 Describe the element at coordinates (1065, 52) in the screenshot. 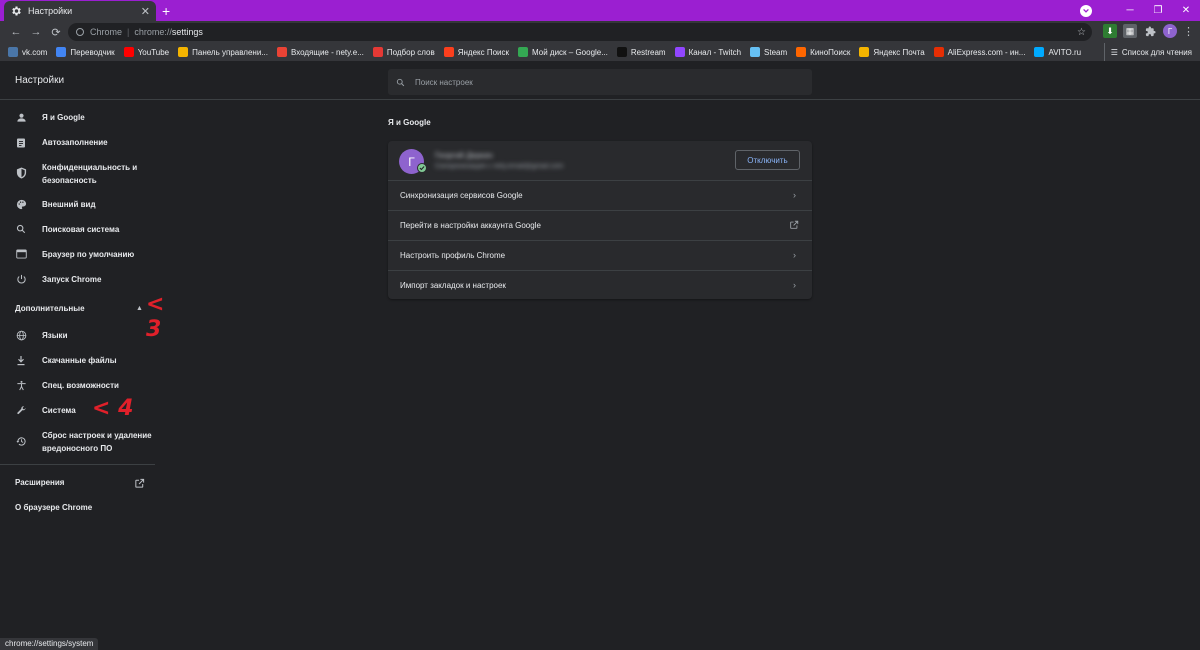

I see `bookmark-label: AVITO.ru` at that location.